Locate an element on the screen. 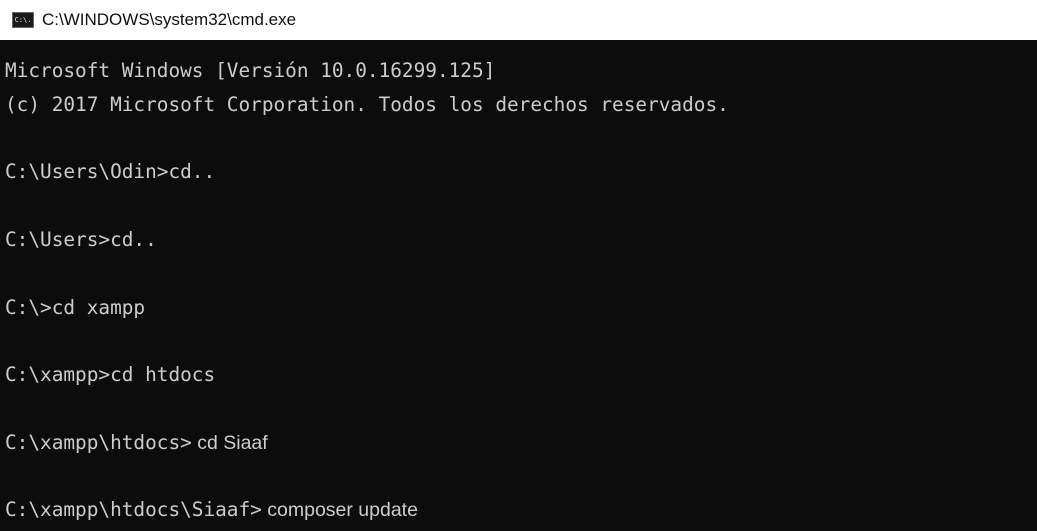 The height and width of the screenshot is (531, 1037). command-text: cd htdocs is located at coordinates (163, 375).